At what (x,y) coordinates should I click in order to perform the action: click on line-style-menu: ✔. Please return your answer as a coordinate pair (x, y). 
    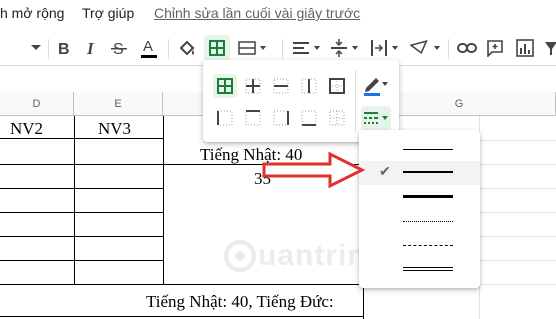
    Looking at the image, I should click on (419, 209).